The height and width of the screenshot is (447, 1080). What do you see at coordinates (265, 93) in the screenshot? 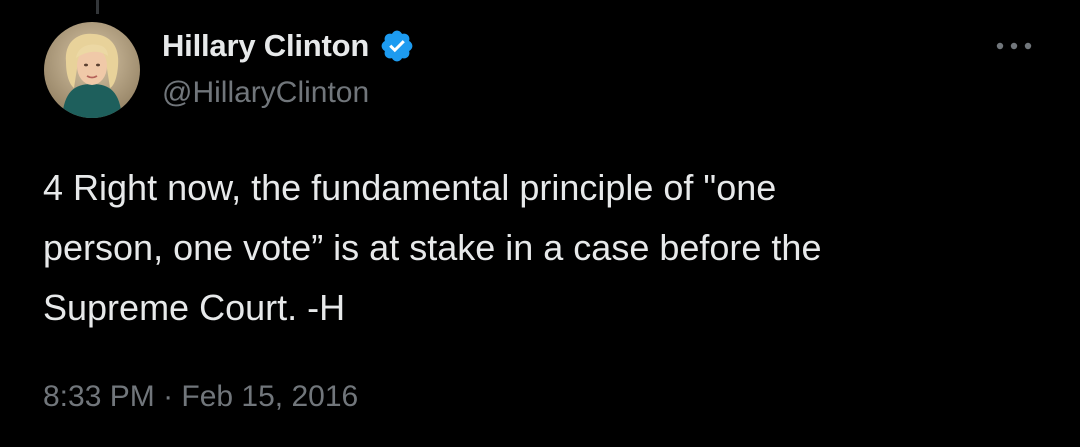
I see `author-handle: @HillaryClinton` at bounding box center [265, 93].